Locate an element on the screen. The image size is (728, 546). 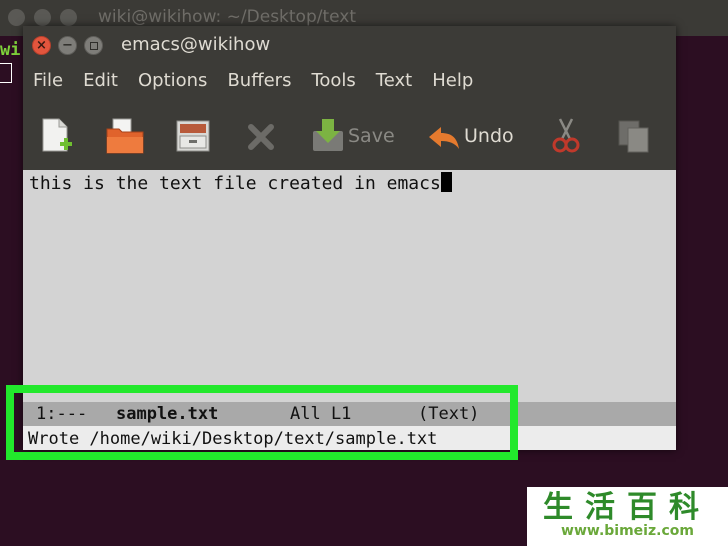
minimize-icon: − is located at coordinates (67, 45).